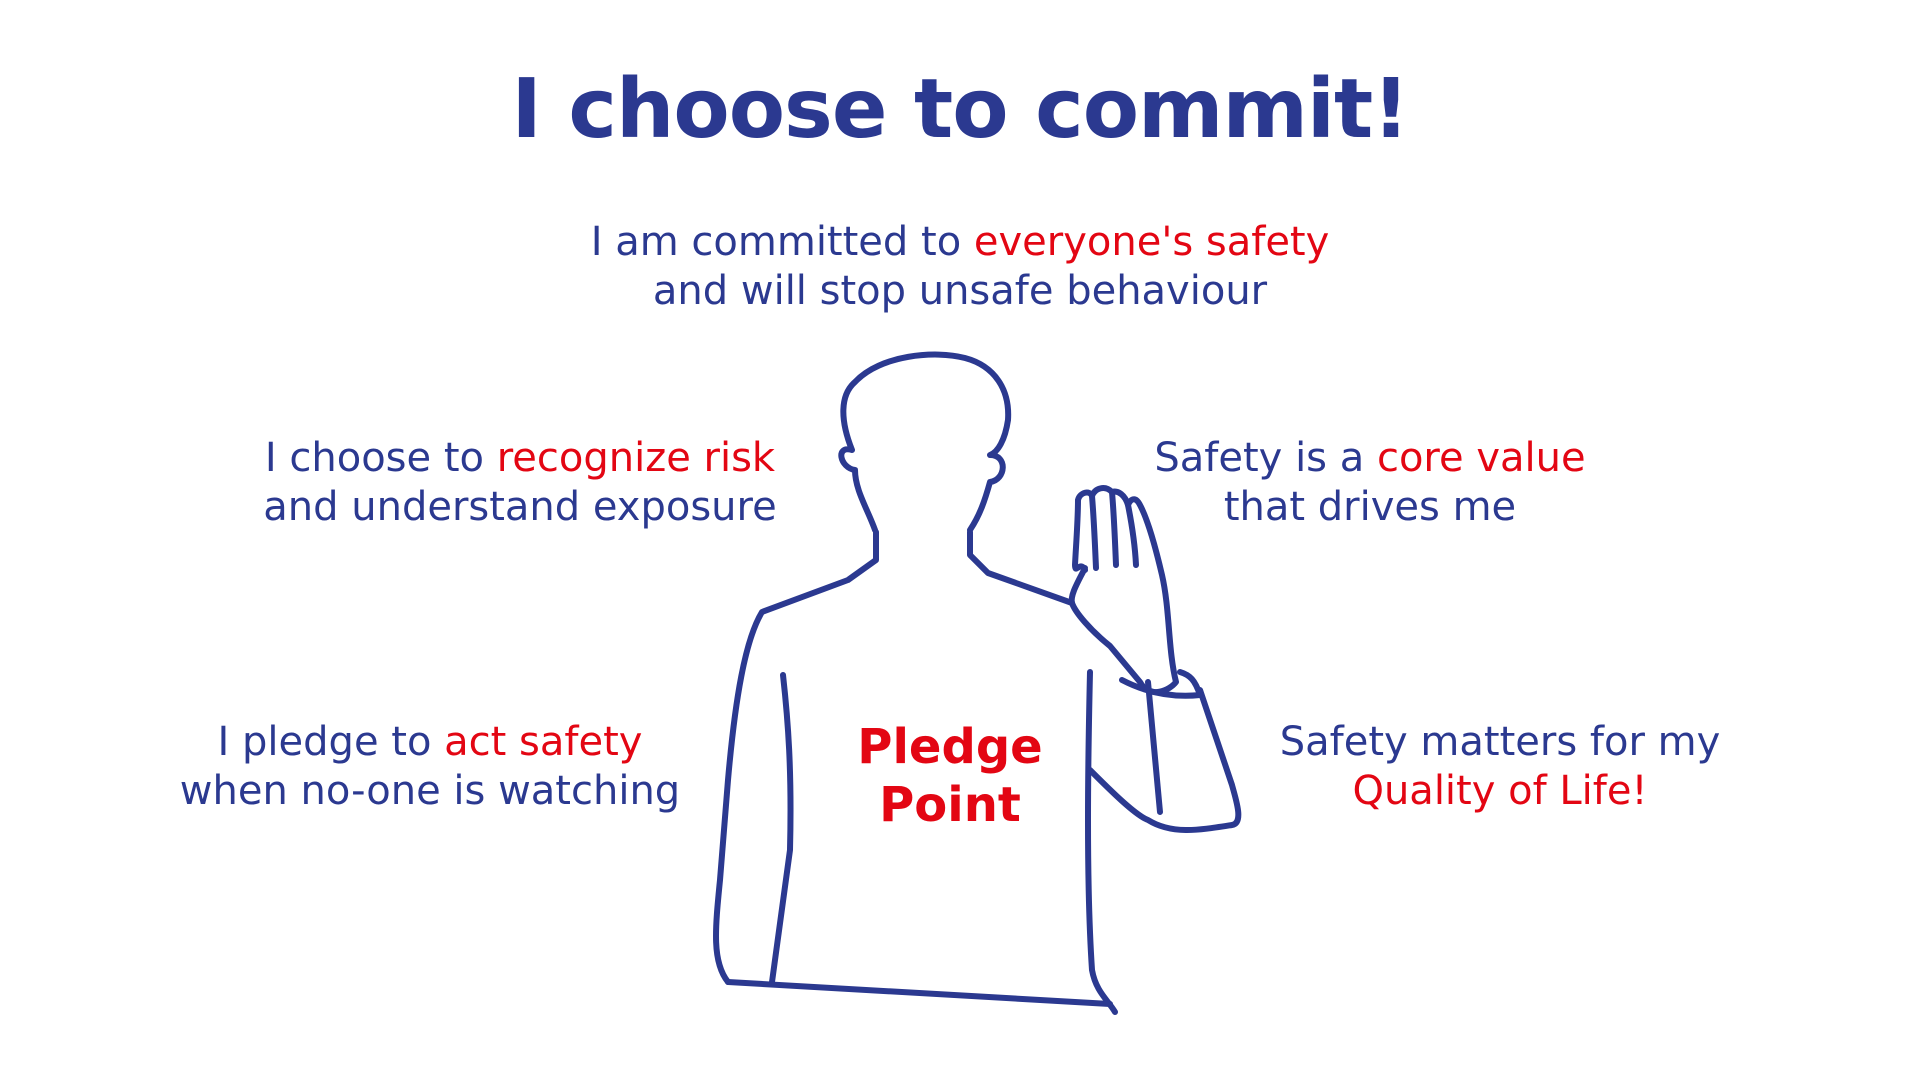  What do you see at coordinates (1078, 585) in the screenshot?
I see `figure-thumb` at bounding box center [1078, 585].